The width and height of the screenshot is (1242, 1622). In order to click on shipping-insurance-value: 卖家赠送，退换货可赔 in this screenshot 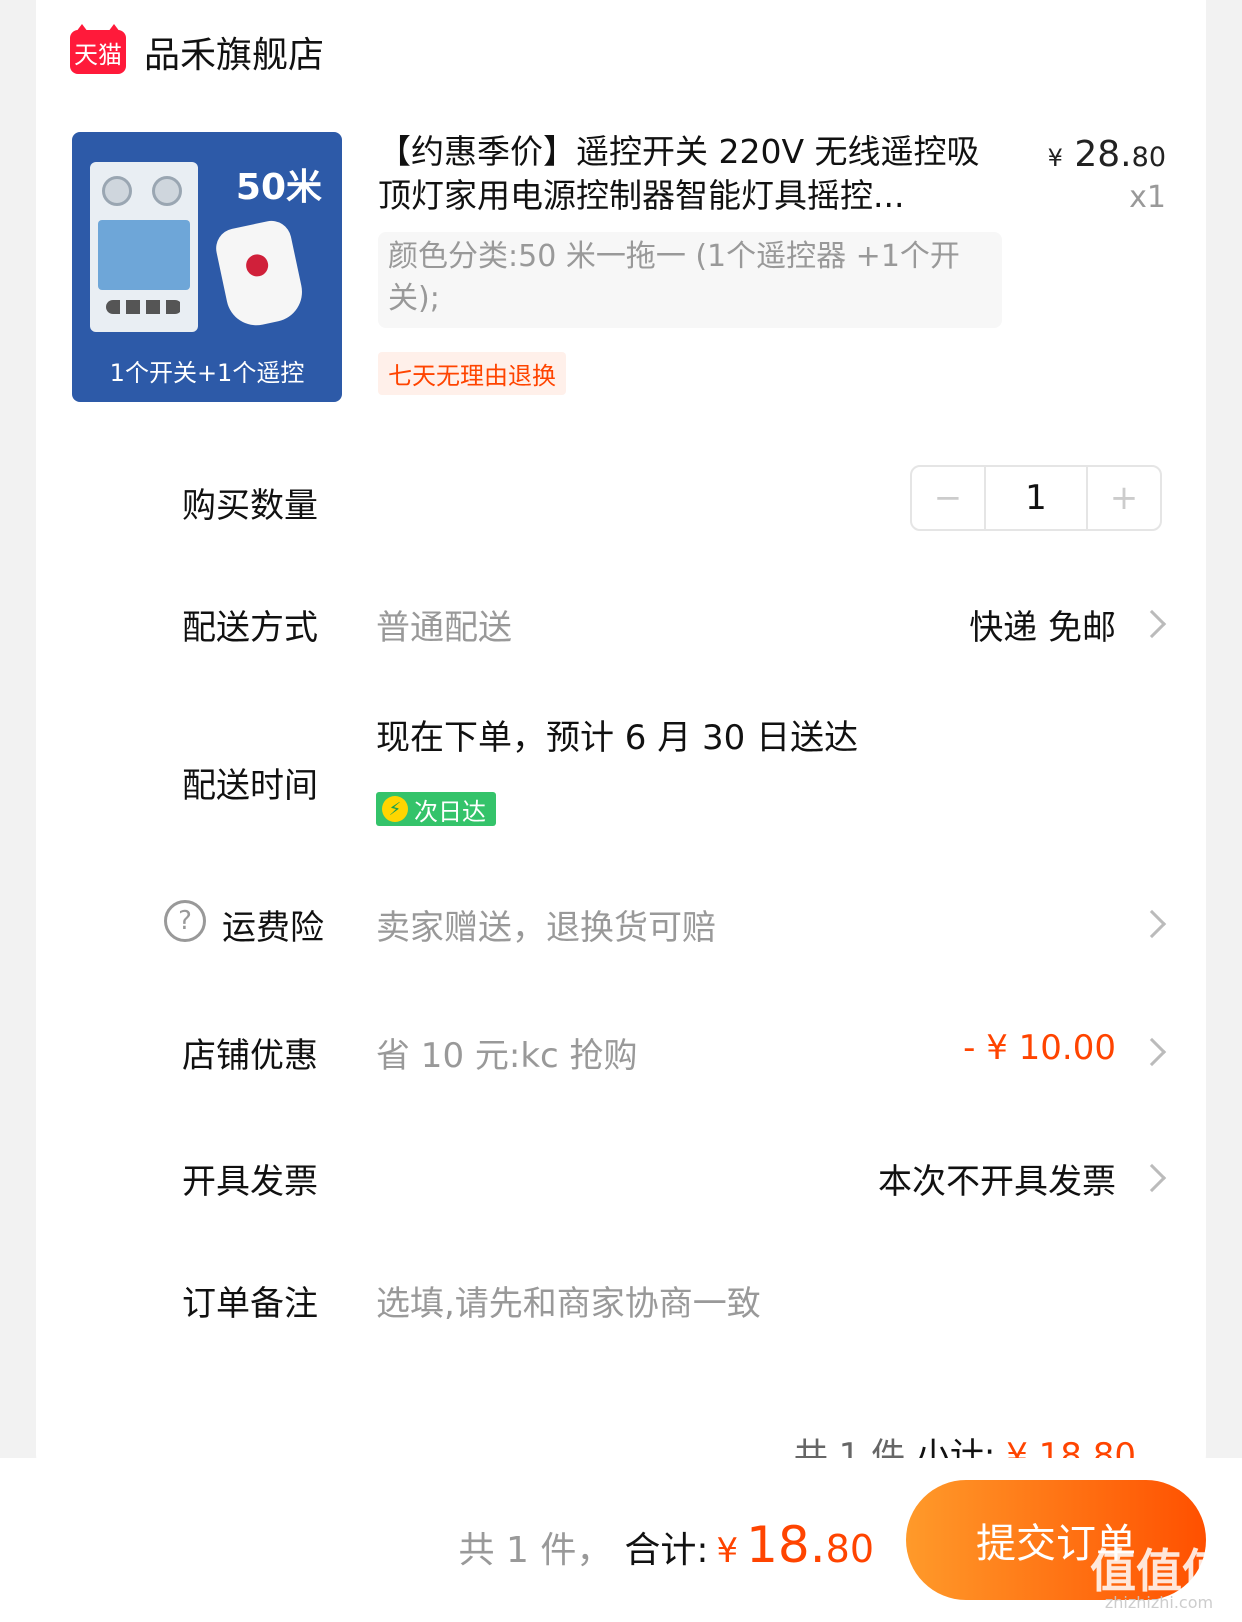, I will do `click(546, 928)`.